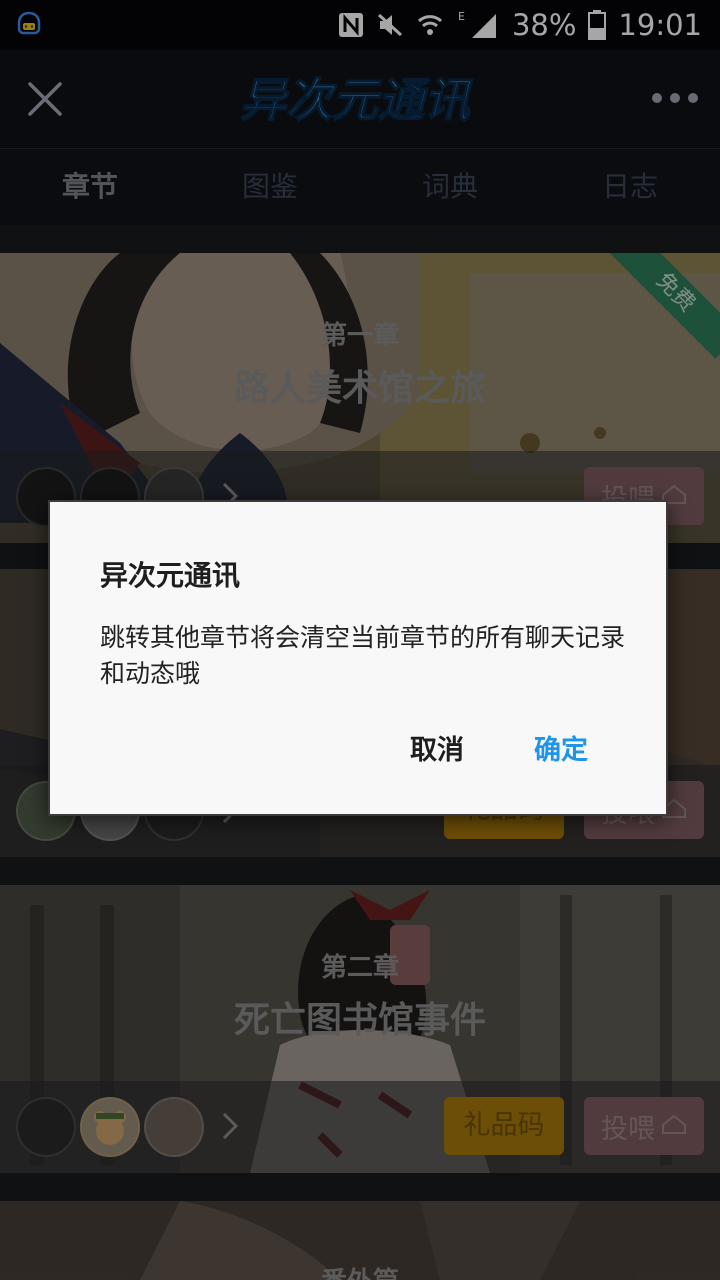 The width and height of the screenshot is (720, 1280). What do you see at coordinates (437, 747) in the screenshot?
I see `cancel-button: 取消` at bounding box center [437, 747].